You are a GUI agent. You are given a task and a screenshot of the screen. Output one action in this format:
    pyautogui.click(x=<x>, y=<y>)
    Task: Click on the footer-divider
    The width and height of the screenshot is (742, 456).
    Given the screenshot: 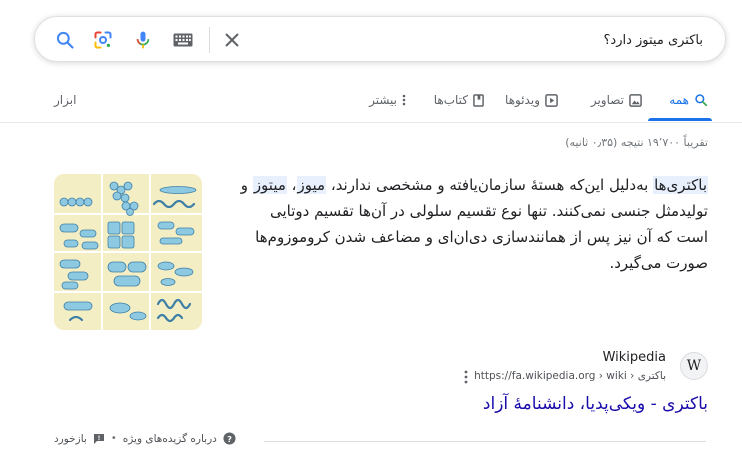 What is the action you would take?
    pyautogui.click(x=485, y=441)
    